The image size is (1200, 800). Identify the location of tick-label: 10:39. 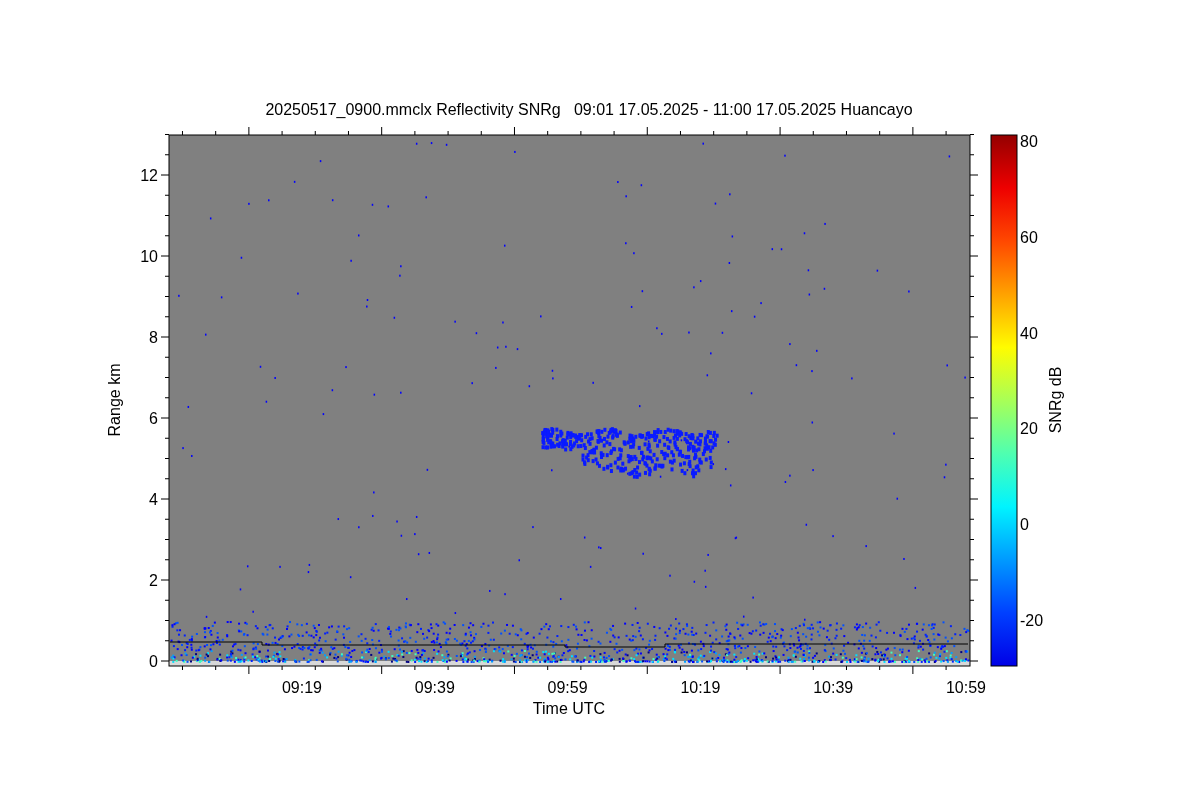
(833, 687).